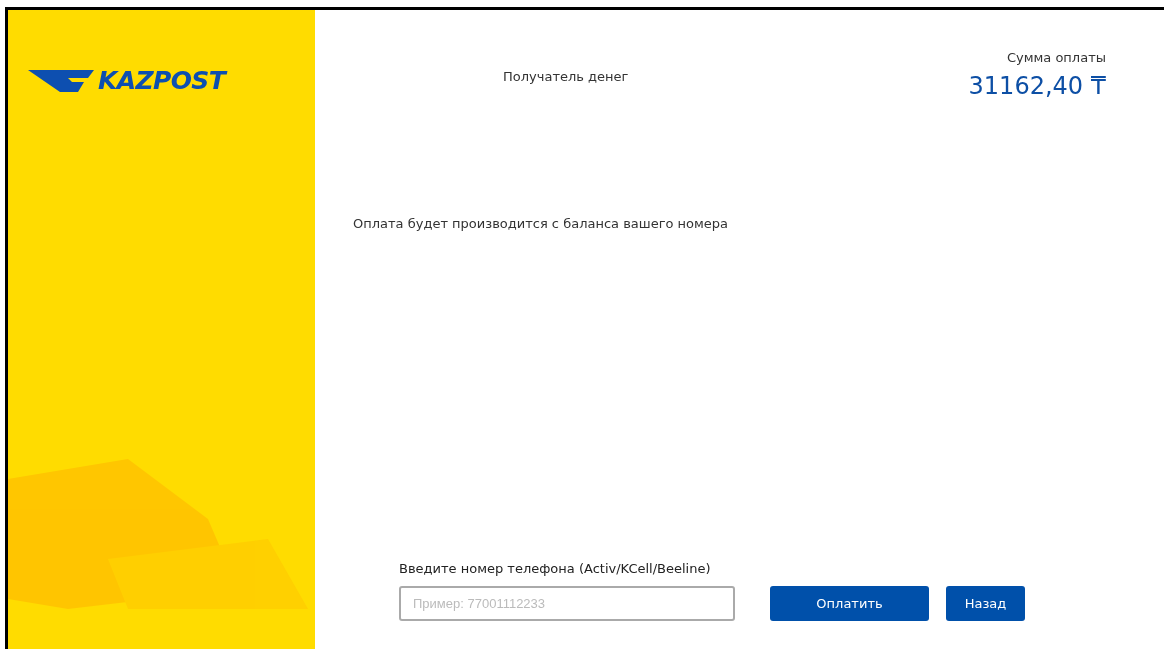 This screenshot has height=649, width=1164. I want to click on back-button: Назад, so click(985, 603).